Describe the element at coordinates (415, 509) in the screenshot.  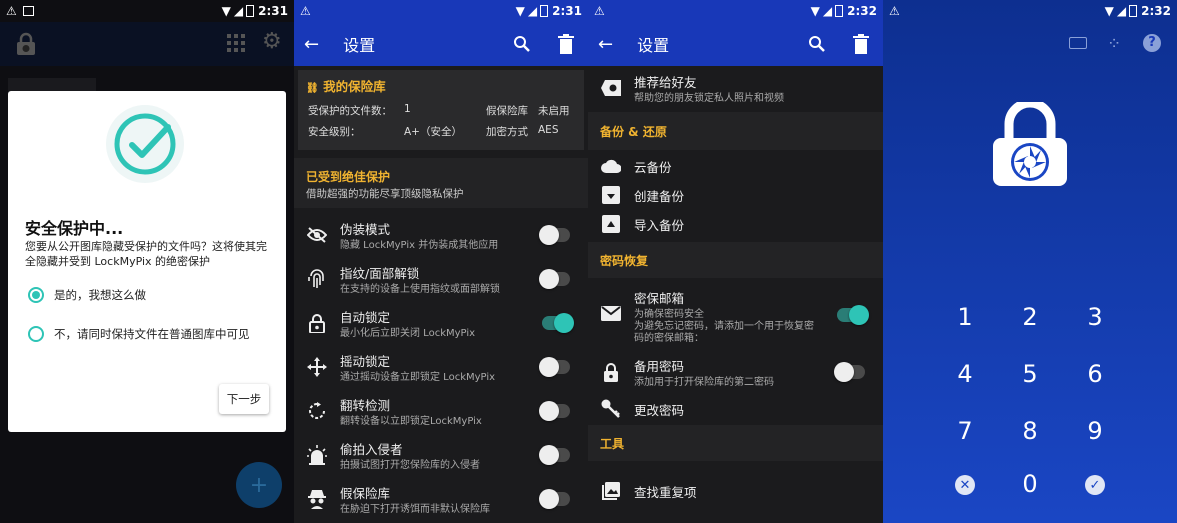
I see `setting-subtitle: 在胁迫下打开诱饵而非默认保险库` at that location.